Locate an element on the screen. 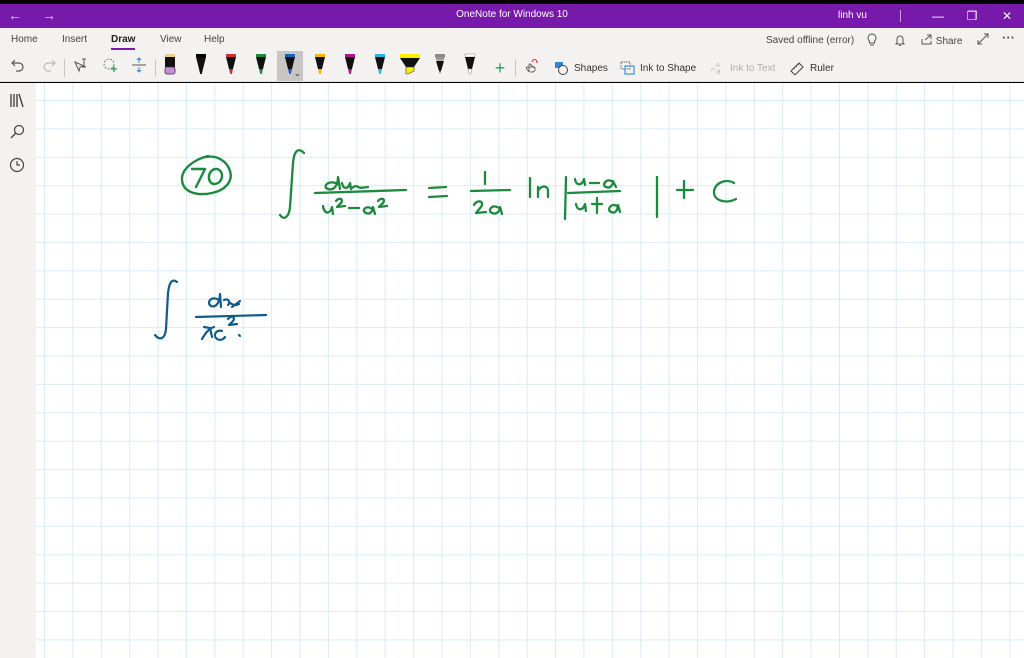 The image size is (1024, 658). arrow-left-icon: ← is located at coordinates (15, 15).